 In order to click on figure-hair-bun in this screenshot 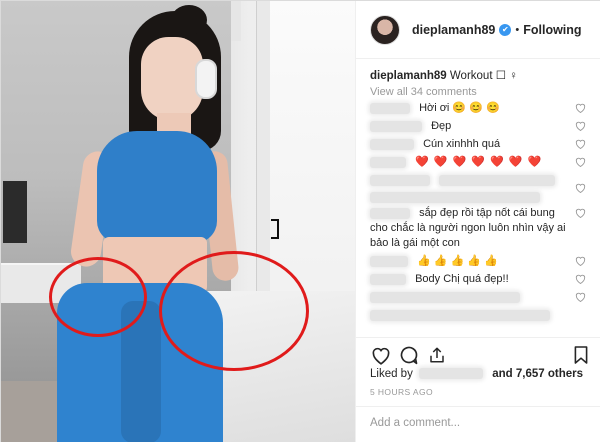, I will do `click(189, 20)`.